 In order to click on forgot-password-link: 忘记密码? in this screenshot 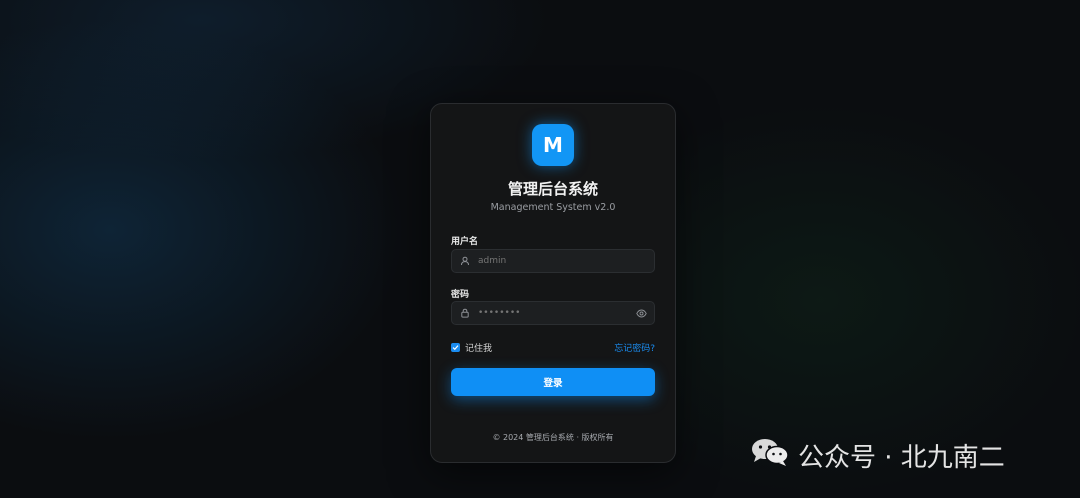, I will do `click(634, 347)`.